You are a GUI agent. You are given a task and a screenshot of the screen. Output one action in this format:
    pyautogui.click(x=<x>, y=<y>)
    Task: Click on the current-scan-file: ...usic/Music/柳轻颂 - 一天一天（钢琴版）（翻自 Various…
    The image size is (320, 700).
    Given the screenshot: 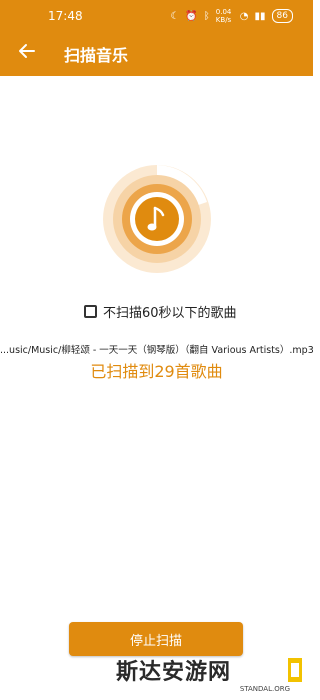 What is the action you would take?
    pyautogui.click(x=156, y=350)
    